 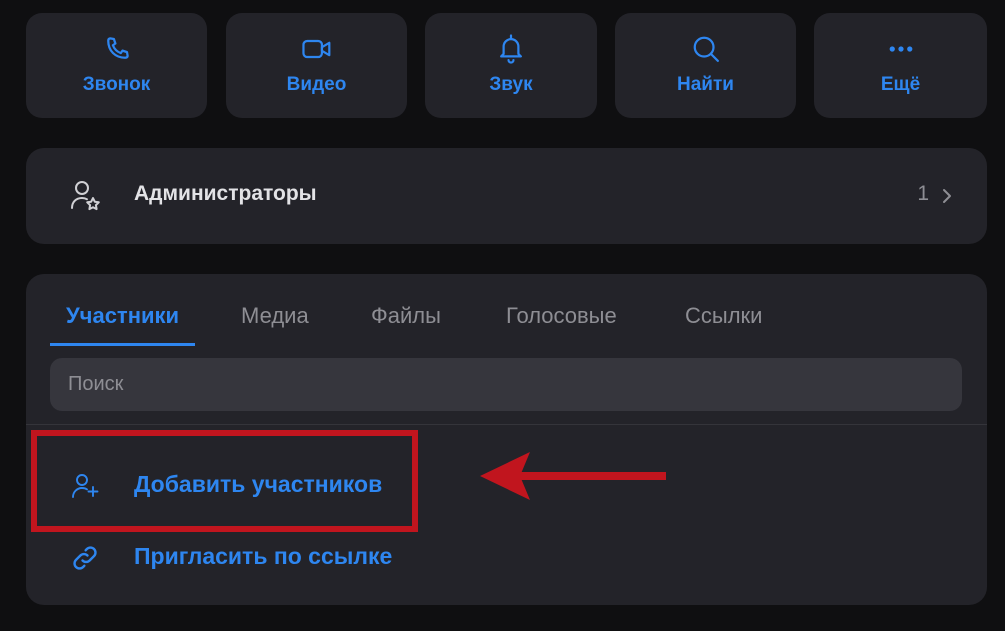 What do you see at coordinates (723, 324) in the screenshot?
I see `tab-links: Ссылки` at bounding box center [723, 324].